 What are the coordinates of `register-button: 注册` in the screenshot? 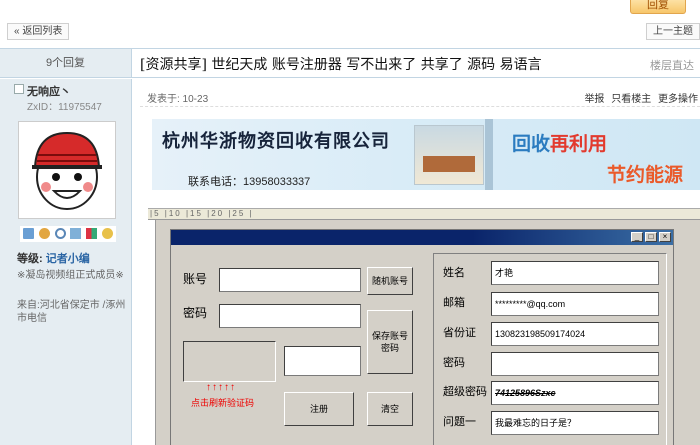 It's located at (319, 409).